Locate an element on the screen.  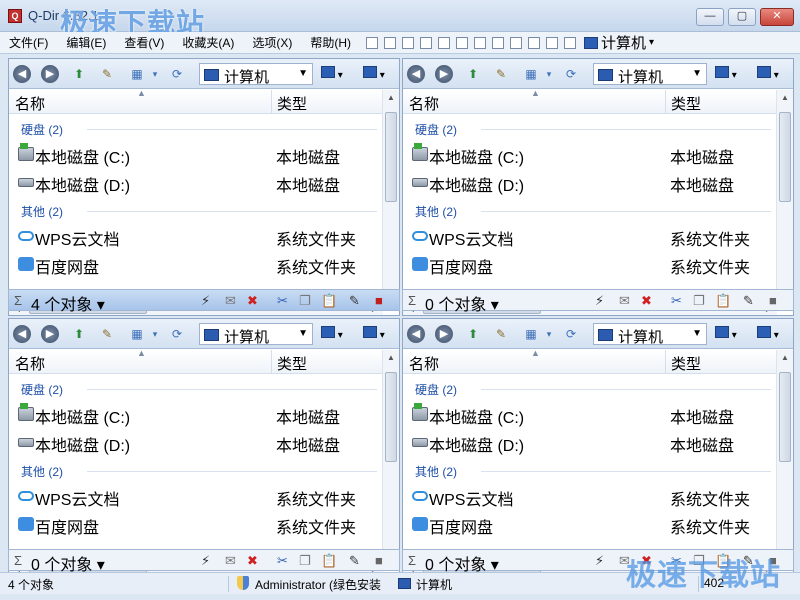
menu-edit: 编辑(E) is located at coordinates (86, 43).